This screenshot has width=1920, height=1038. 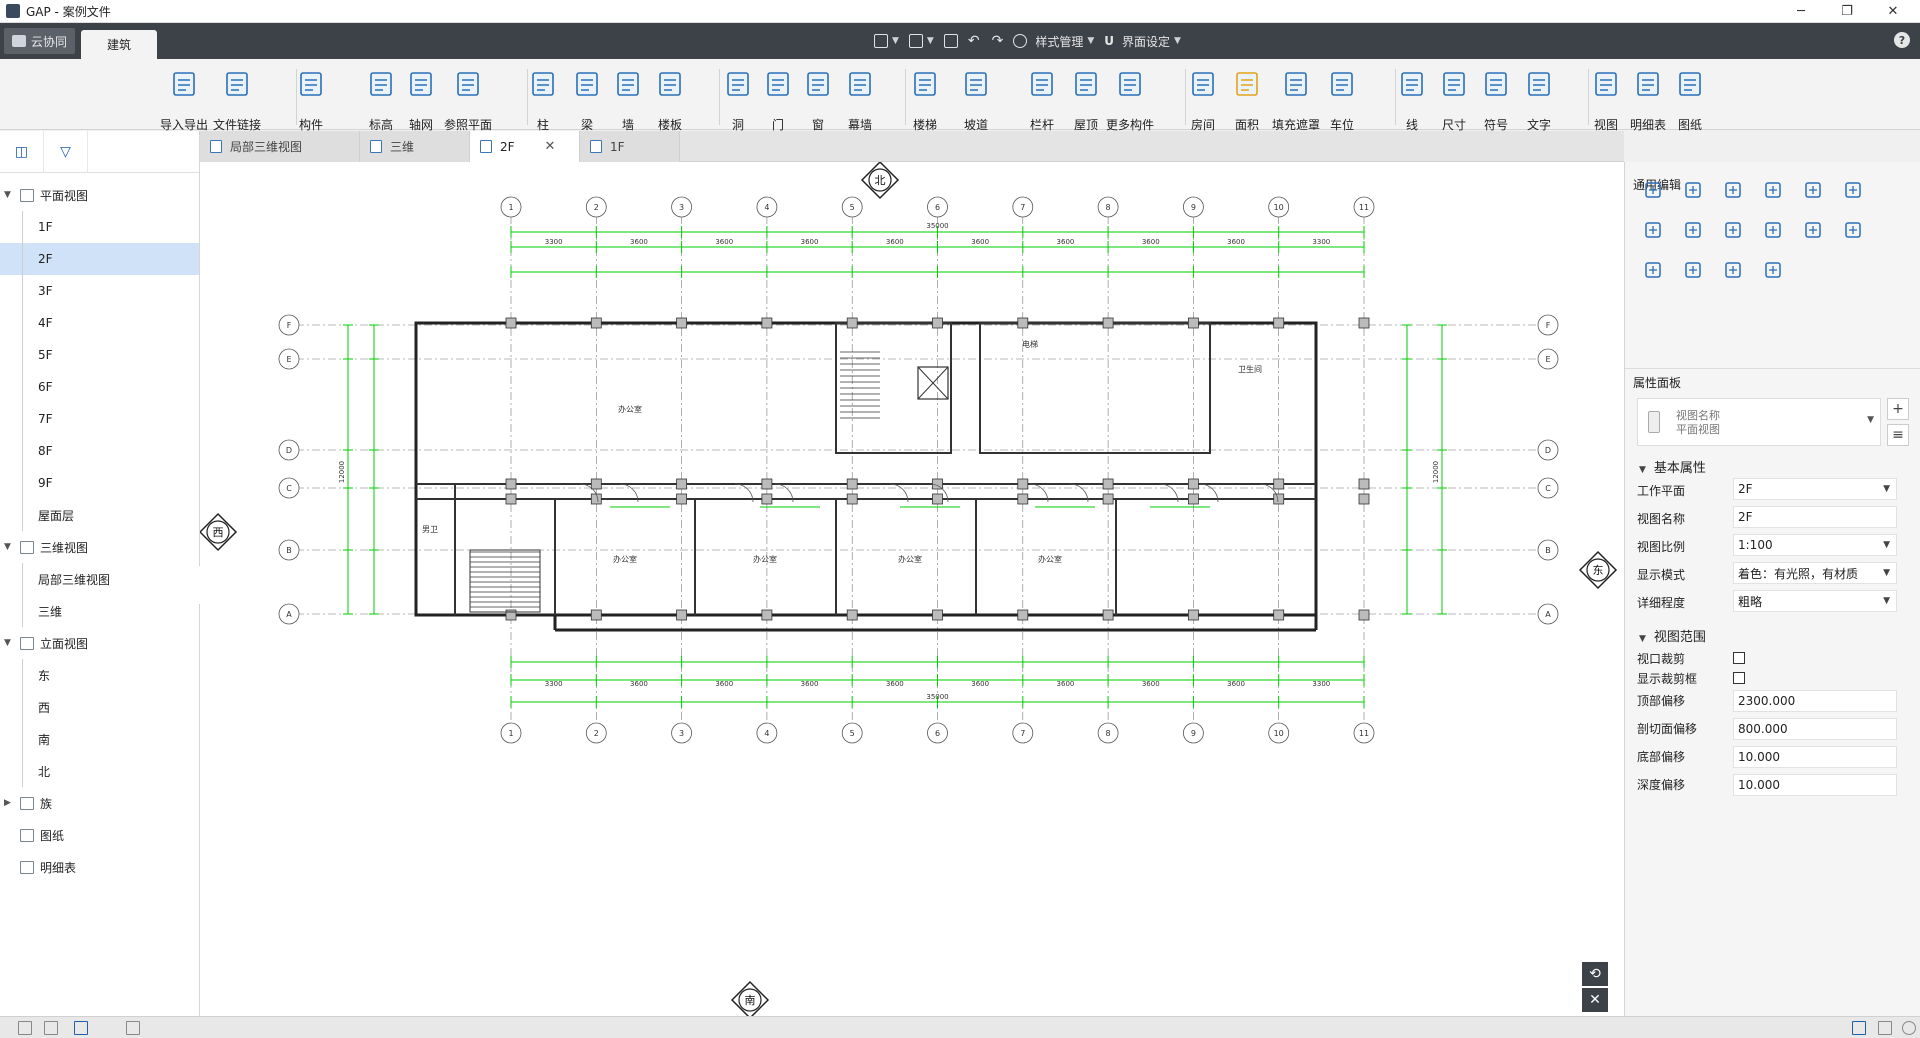 What do you see at coordinates (1773, 190) in the screenshot?
I see `align-icon` at bounding box center [1773, 190].